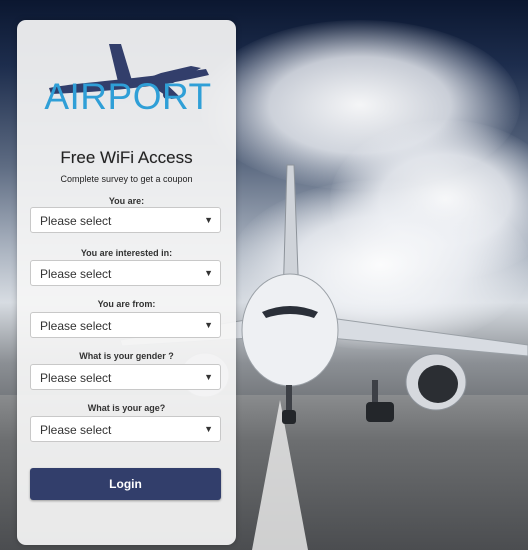 Image resolution: width=528 pixels, height=550 pixels. What do you see at coordinates (126, 253) in the screenshot?
I see `field-label-interested-in: You are interested in:` at bounding box center [126, 253].